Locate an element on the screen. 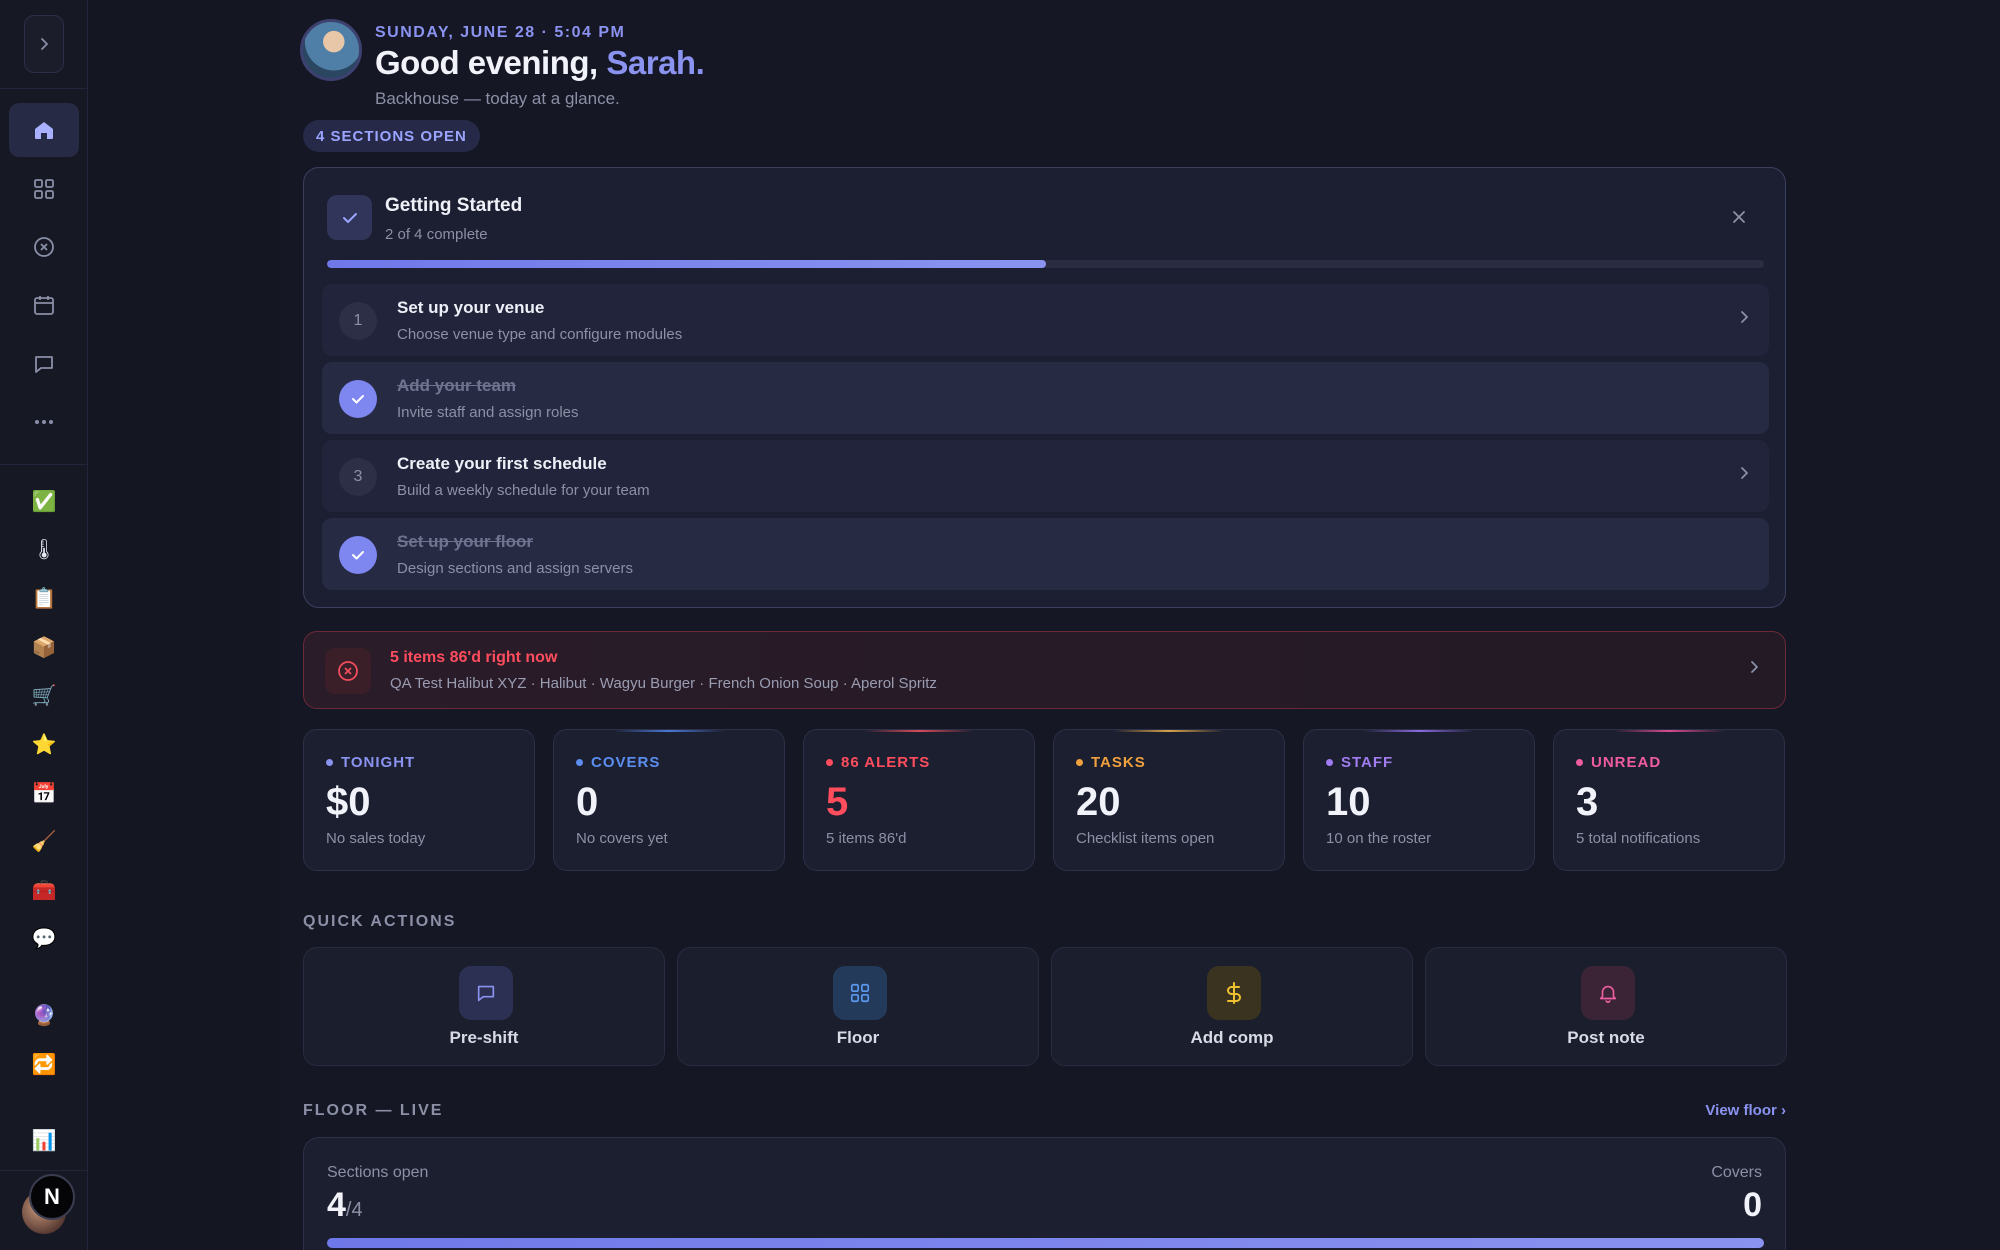  app-emoji: ✅ is located at coordinates (44, 502).